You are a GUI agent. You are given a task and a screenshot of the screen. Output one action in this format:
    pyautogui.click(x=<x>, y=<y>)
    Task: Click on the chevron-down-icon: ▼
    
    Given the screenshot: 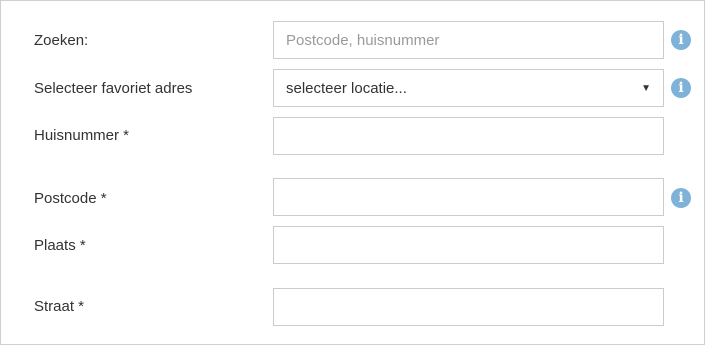 What is the action you would take?
    pyautogui.click(x=646, y=88)
    